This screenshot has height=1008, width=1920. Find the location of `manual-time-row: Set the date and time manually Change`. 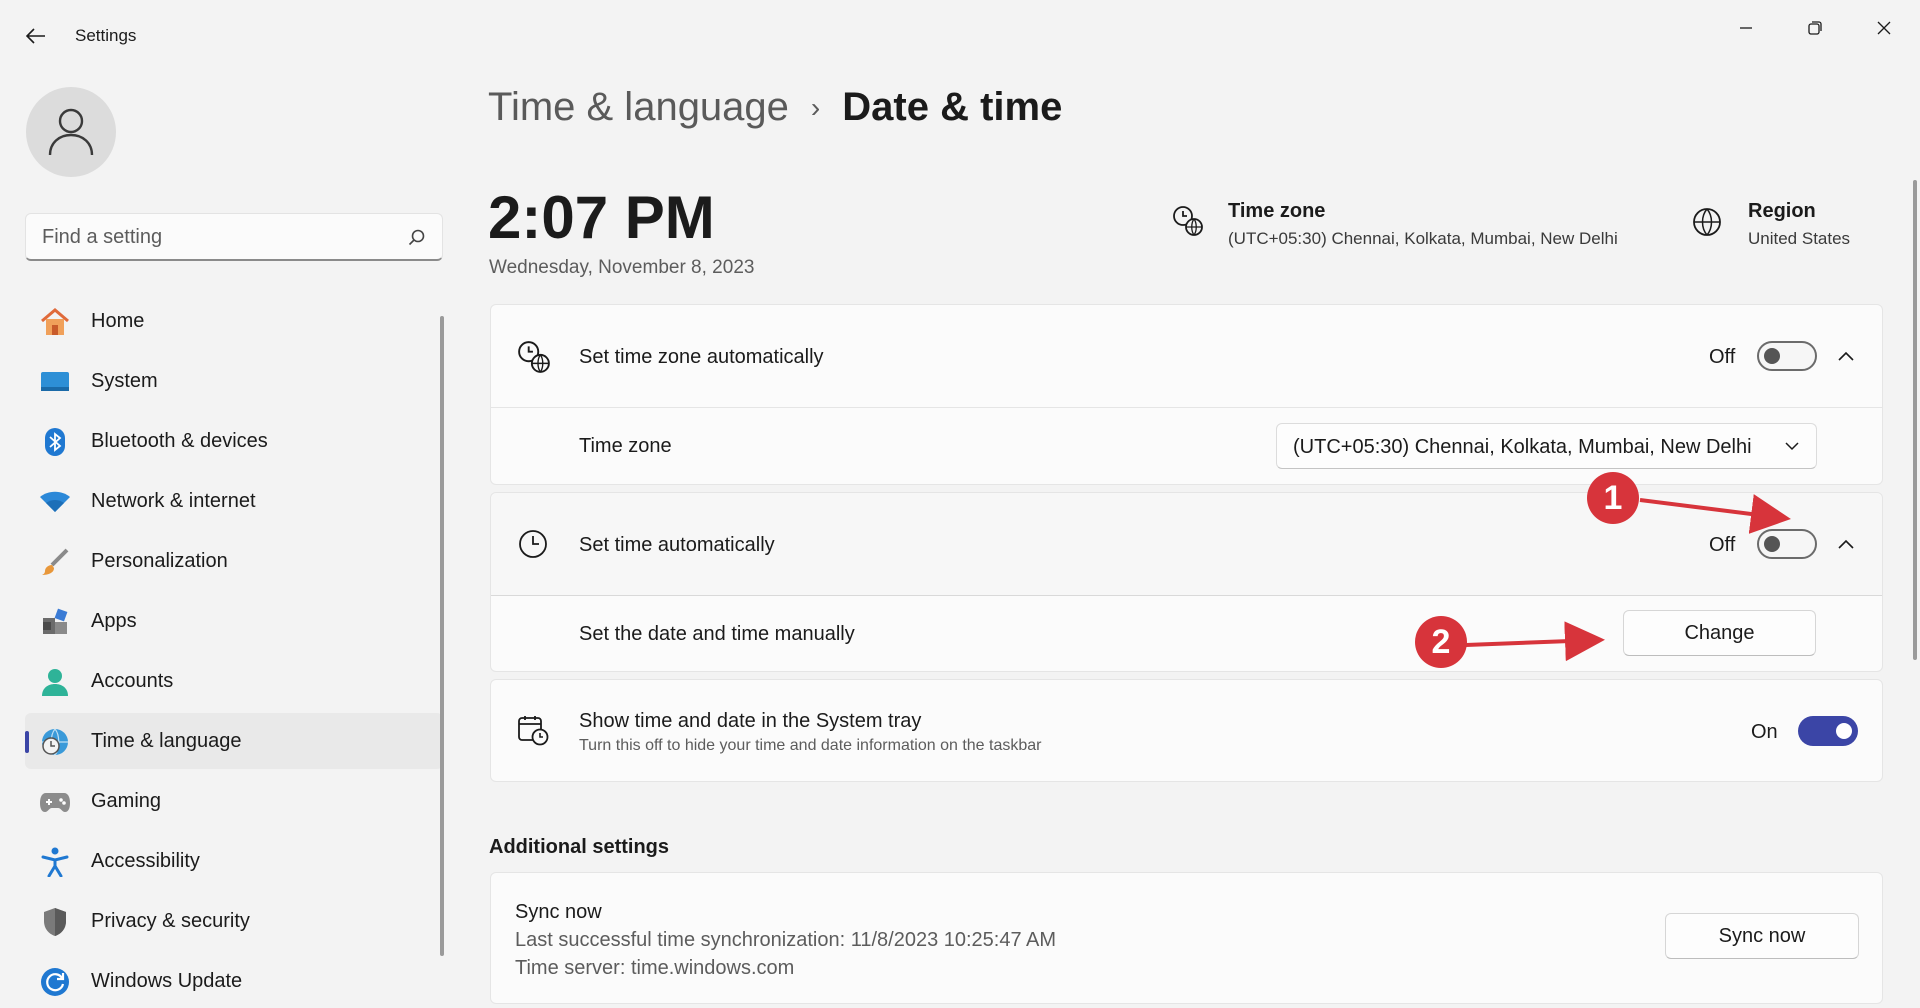

manual-time-row: Set the date and time manually Change is located at coordinates (1186, 634).